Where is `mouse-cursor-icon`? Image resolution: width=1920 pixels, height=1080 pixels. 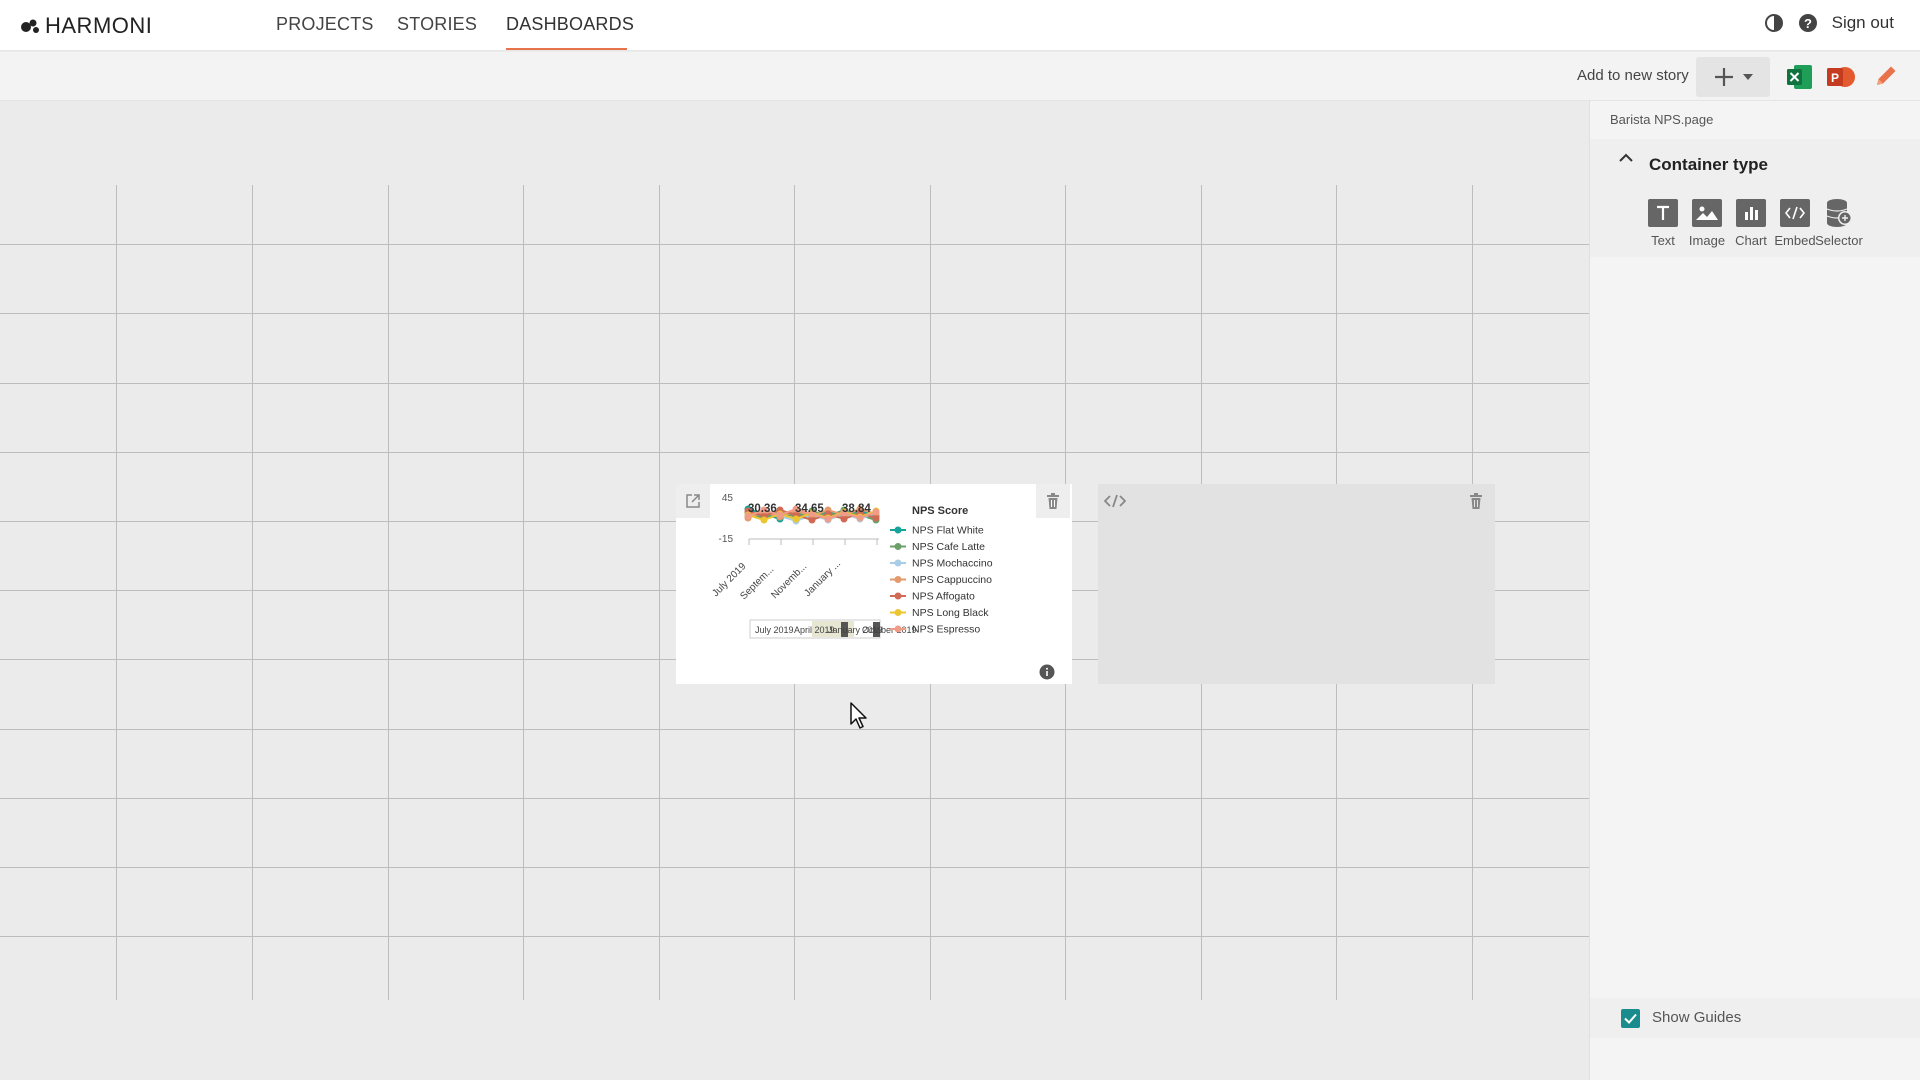 mouse-cursor-icon is located at coordinates (858, 715).